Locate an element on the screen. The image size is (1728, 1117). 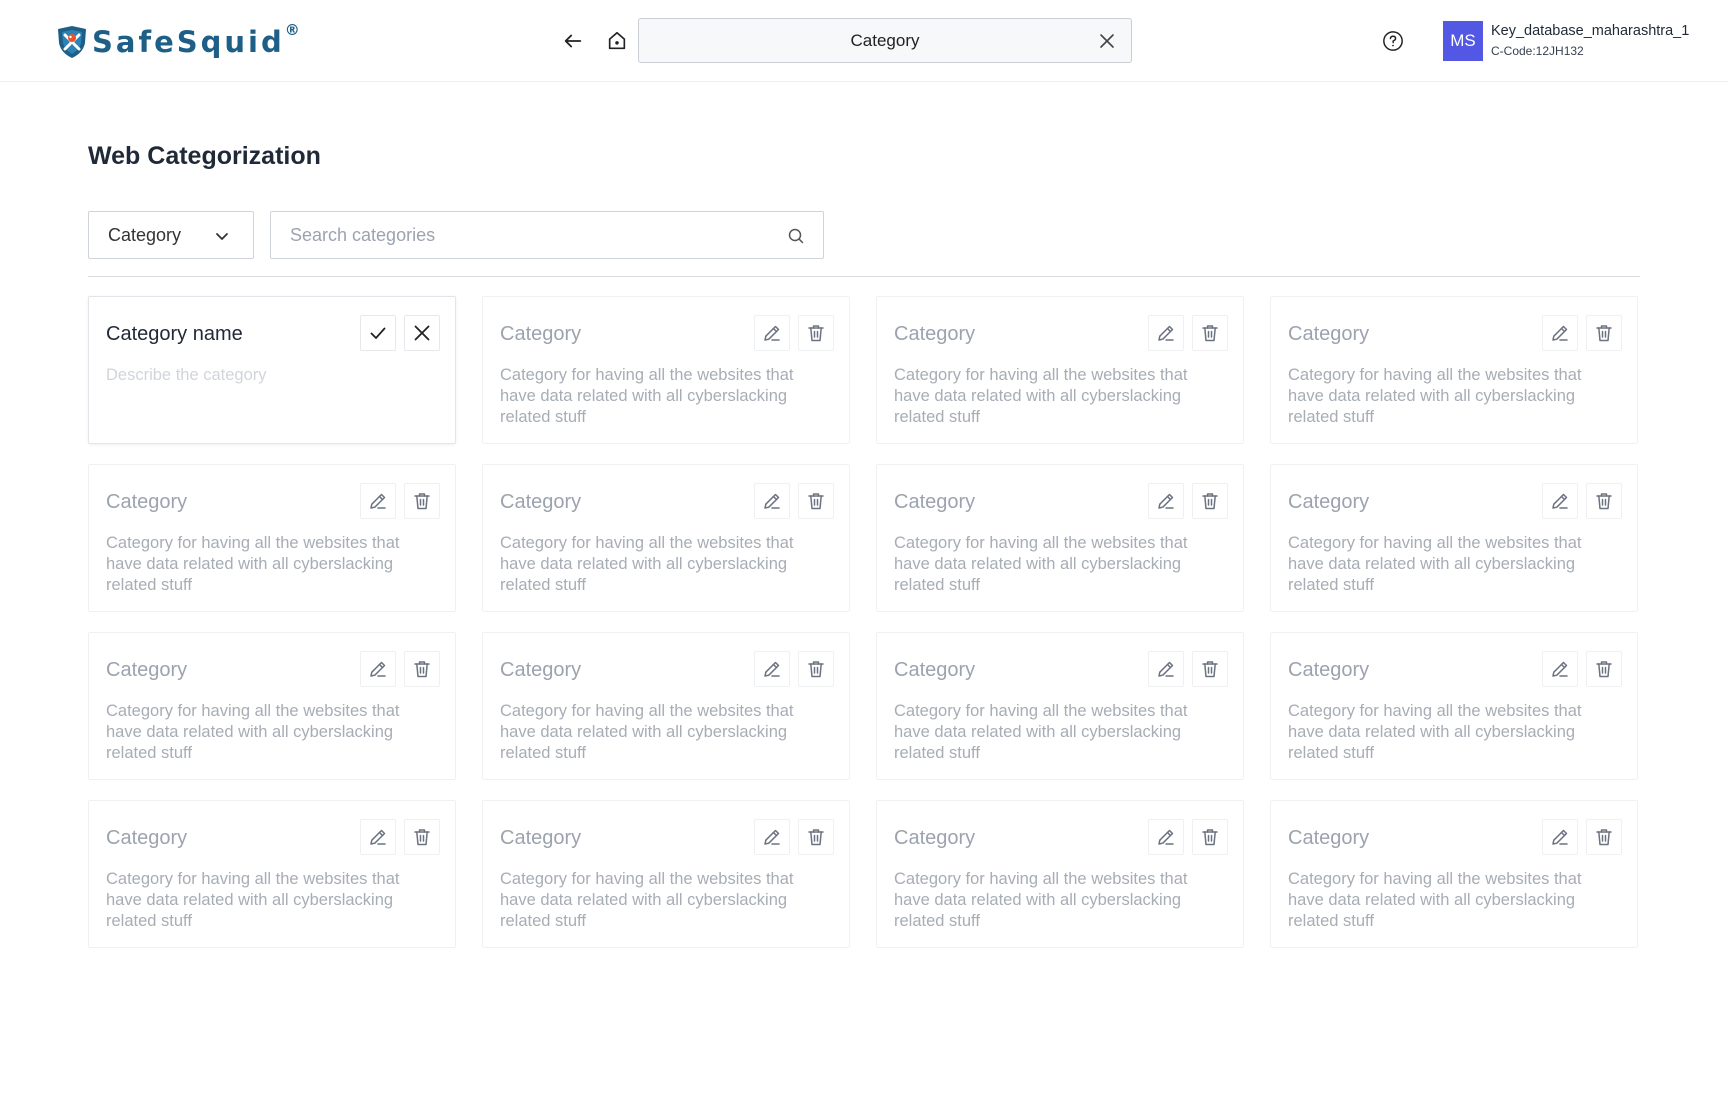
question-circle-icon is located at coordinates (1393, 41).